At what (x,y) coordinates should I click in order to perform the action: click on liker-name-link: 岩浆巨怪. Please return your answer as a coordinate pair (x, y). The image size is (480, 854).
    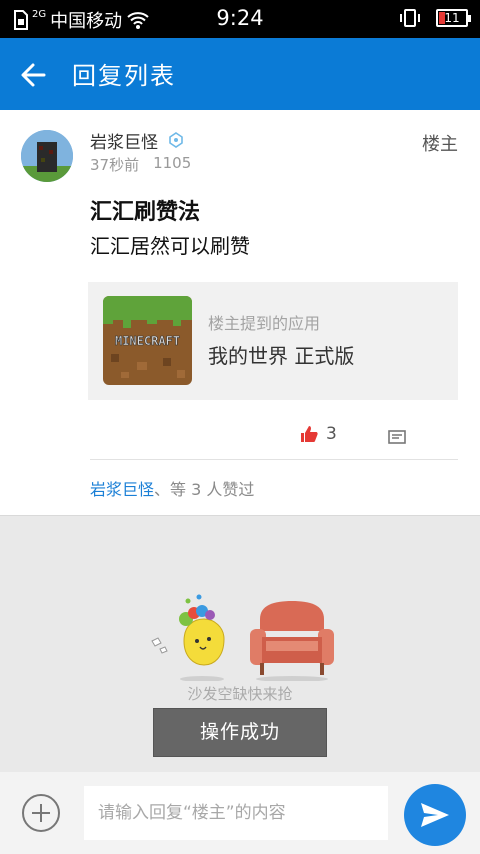
    Looking at the image, I should click on (122, 489).